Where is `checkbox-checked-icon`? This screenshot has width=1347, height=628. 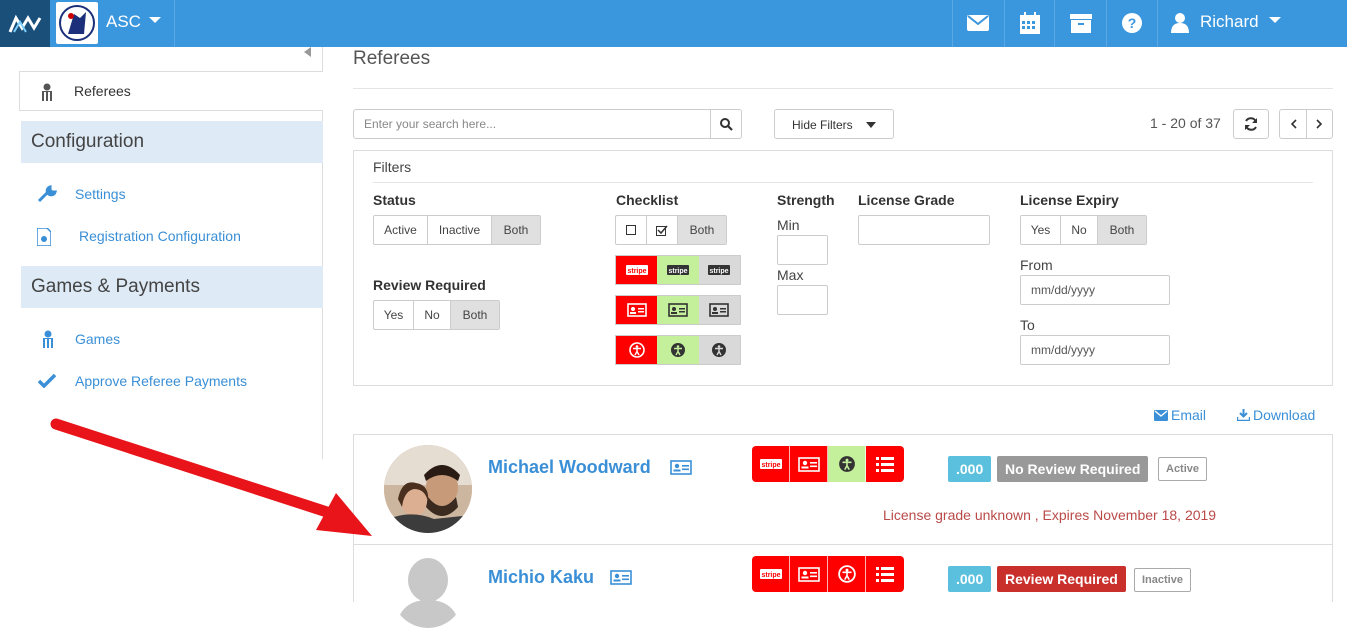
checkbox-checked-icon is located at coordinates (662, 230).